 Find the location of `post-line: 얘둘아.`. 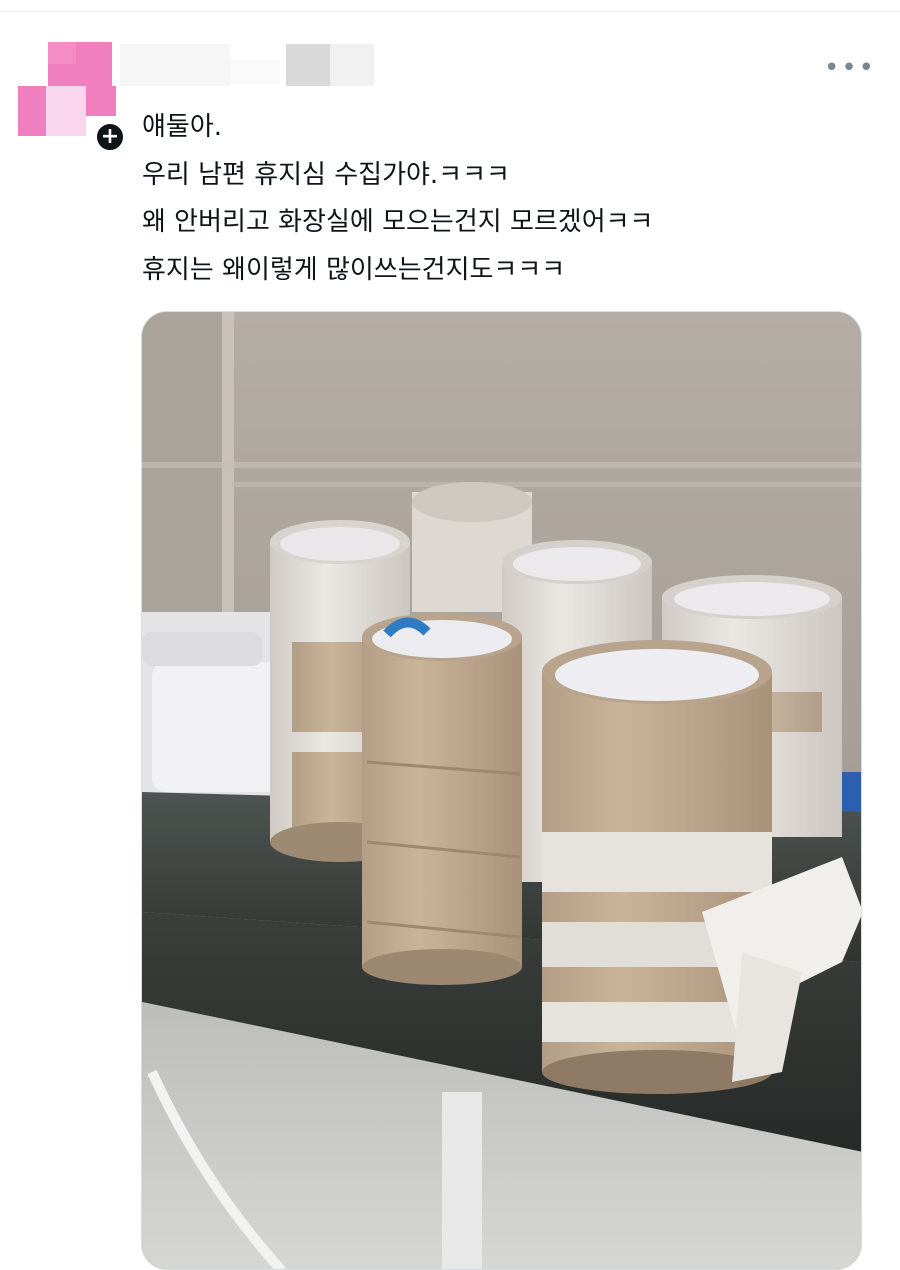

post-line: 얘둘아. is located at coordinates (182, 127).